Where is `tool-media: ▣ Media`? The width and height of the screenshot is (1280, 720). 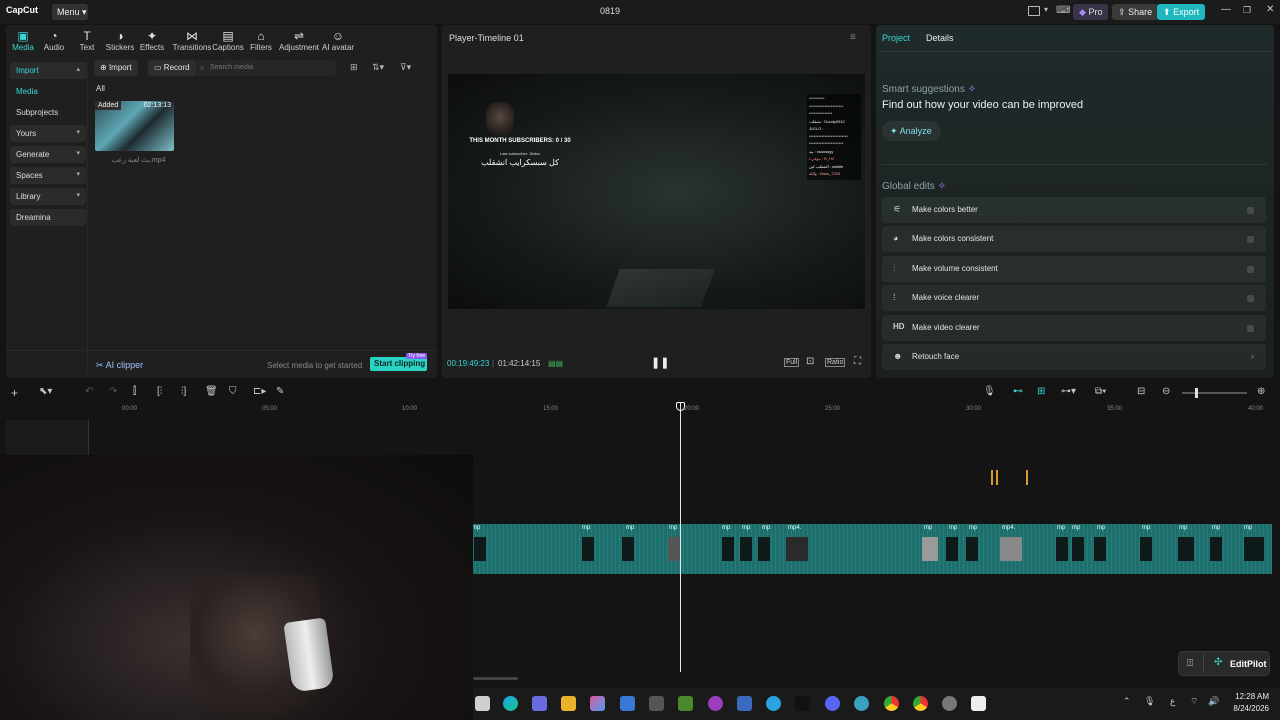
tool-media: ▣ Media is located at coordinates (23, 40).